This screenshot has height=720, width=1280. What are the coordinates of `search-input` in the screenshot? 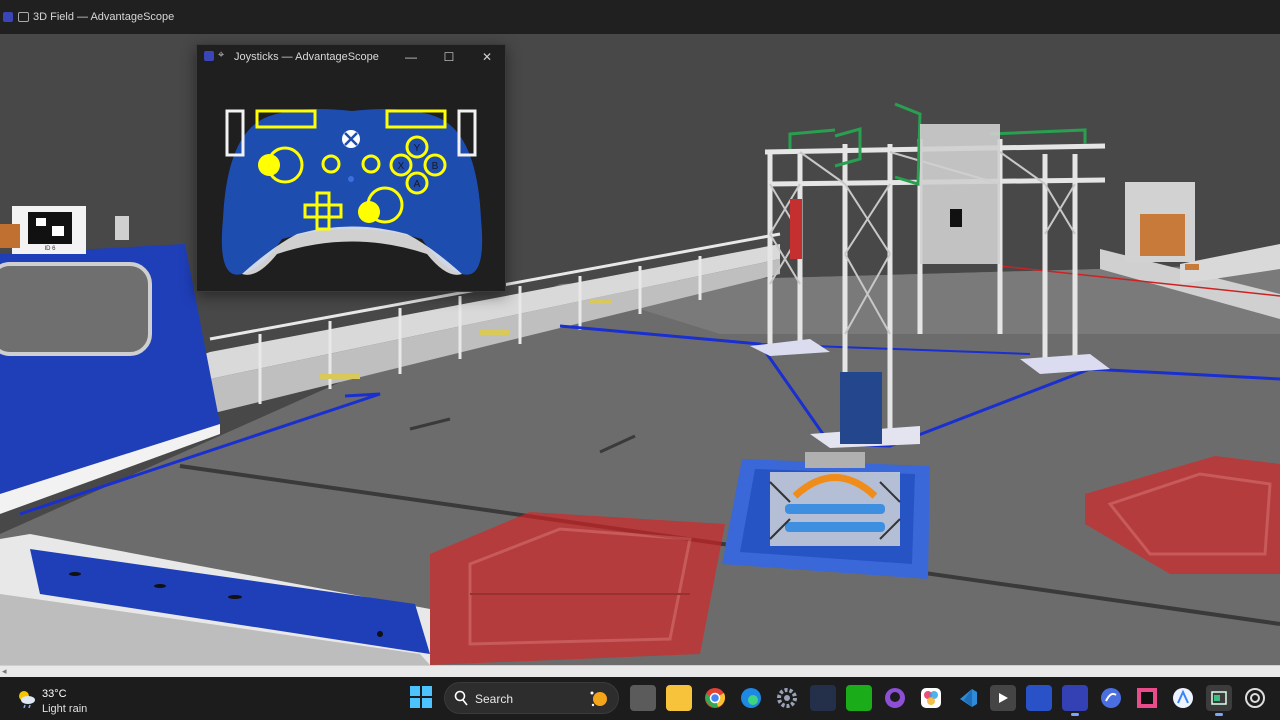 It's located at (530, 699).